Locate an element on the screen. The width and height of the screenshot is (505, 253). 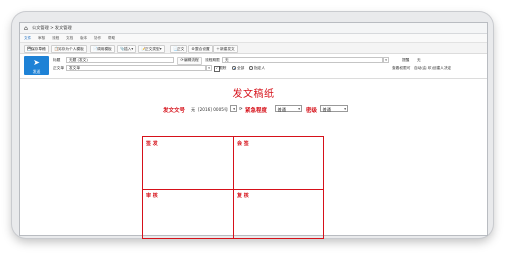
sign-cell-label: 签 发 is located at coordinates (152, 144).